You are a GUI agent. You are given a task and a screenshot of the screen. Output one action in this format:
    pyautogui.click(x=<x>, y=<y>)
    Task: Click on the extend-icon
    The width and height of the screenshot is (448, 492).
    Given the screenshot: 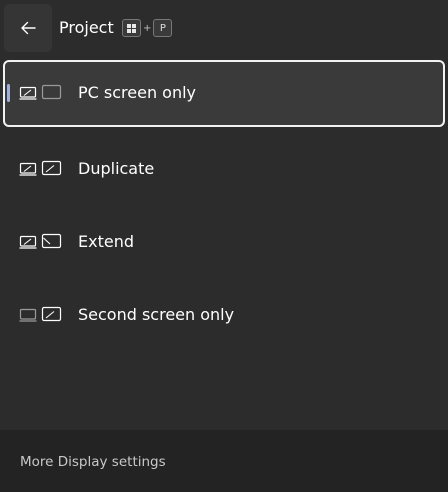 What is the action you would take?
    pyautogui.click(x=40, y=241)
    